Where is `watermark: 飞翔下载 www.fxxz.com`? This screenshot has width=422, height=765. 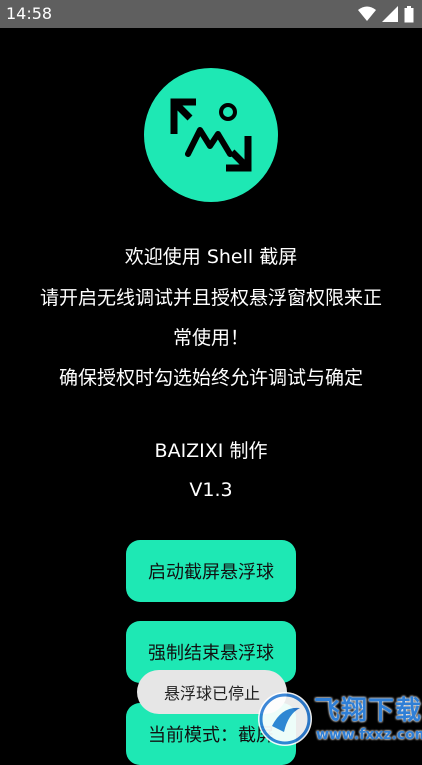 watermark: 飞翔下载 www.fxxz.com is located at coordinates (340, 719).